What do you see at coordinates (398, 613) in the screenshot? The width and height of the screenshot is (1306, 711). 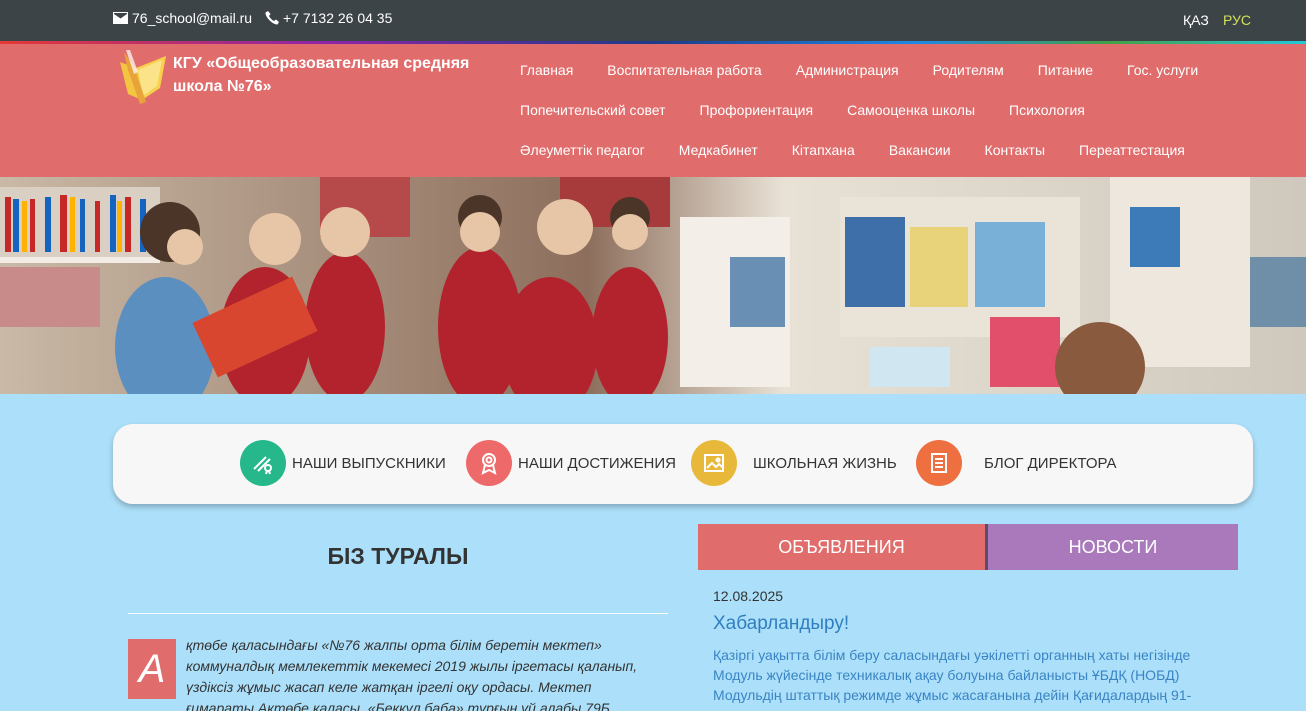 I see `about-divider` at bounding box center [398, 613].